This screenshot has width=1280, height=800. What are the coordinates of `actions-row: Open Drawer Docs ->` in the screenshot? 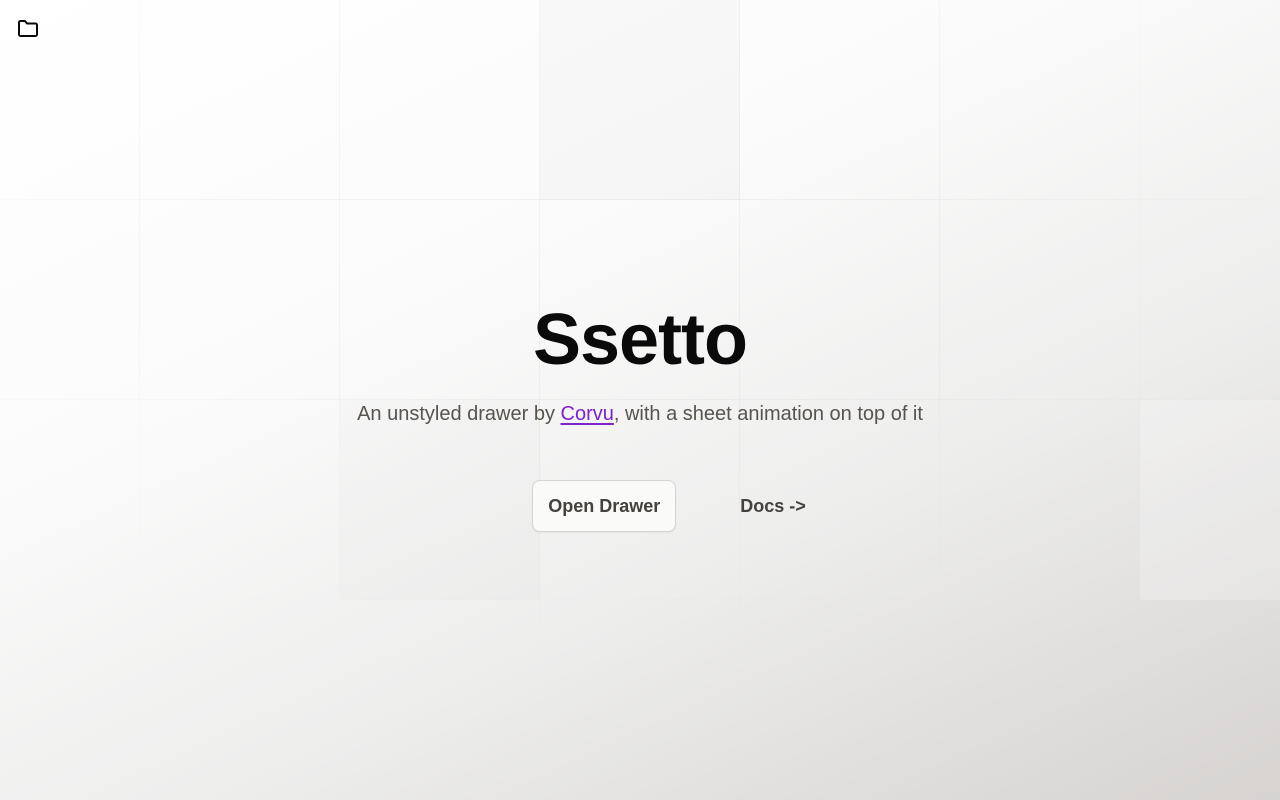 It's located at (640, 506).